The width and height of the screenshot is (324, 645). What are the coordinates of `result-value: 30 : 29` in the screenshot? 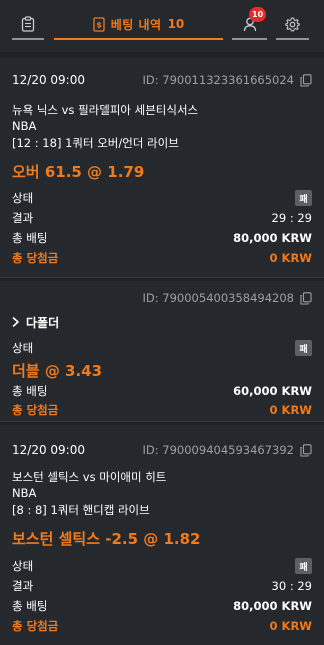 It's located at (291, 586).